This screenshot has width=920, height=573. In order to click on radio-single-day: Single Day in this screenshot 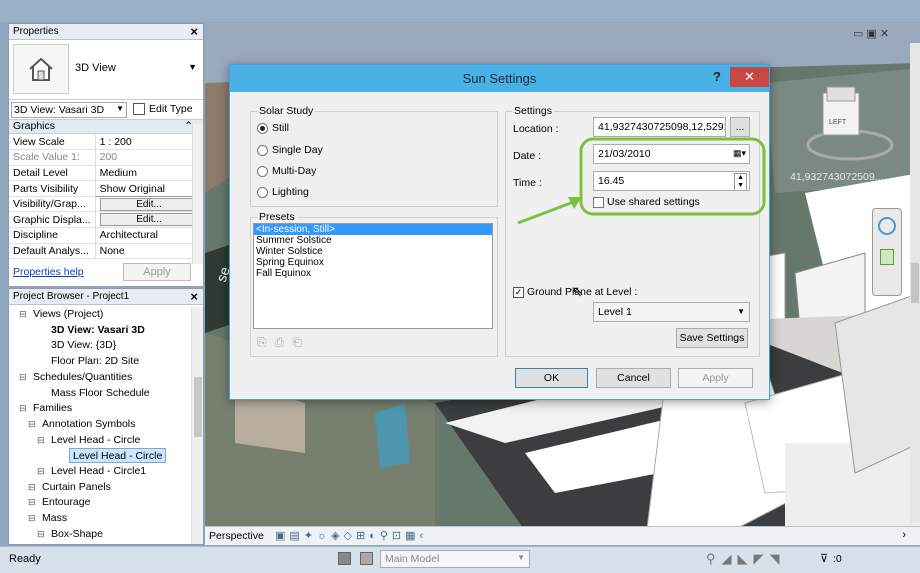, I will do `click(290, 150)`.